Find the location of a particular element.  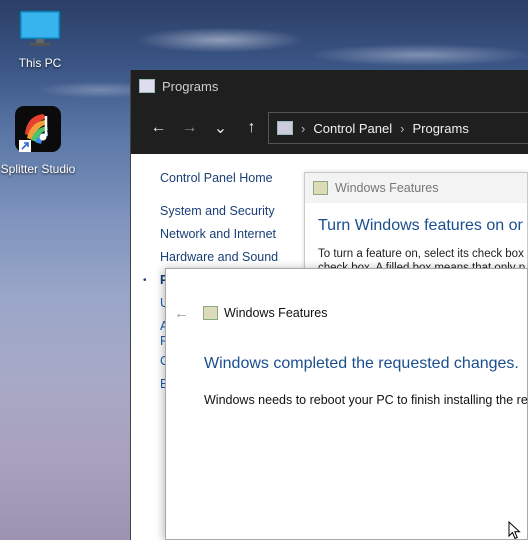

monitor-icon is located at coordinates (40, 28).